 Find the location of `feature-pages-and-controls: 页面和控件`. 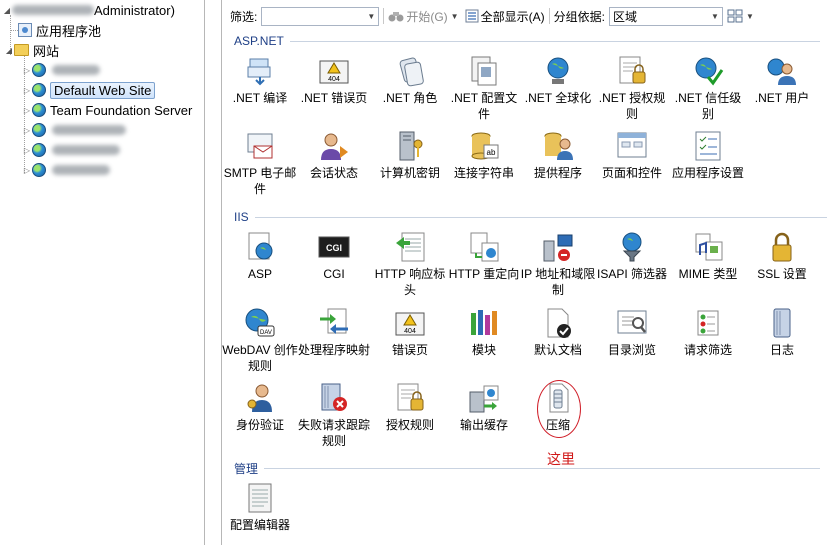

feature-pages-and-controls: 页面和控件 is located at coordinates (632, 155).